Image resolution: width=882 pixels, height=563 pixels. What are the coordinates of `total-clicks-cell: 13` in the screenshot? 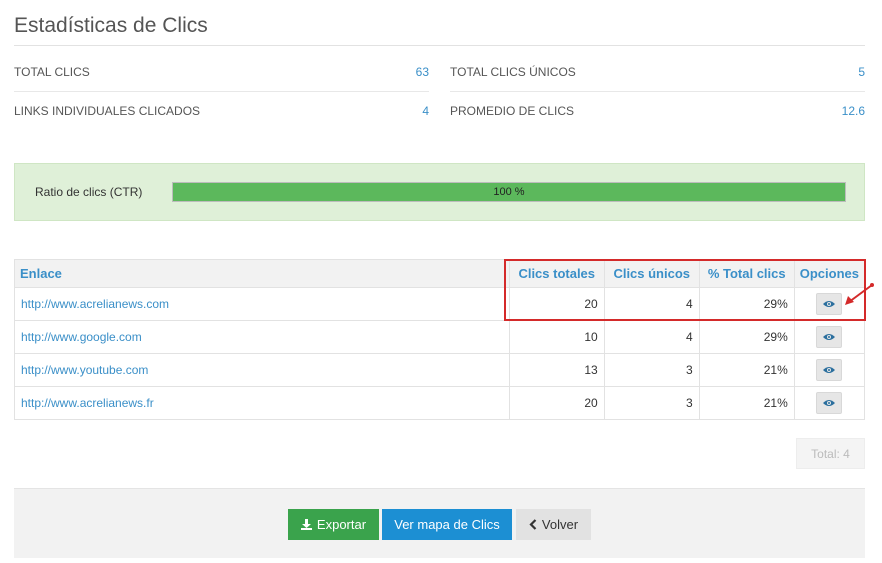 It's located at (556, 370).